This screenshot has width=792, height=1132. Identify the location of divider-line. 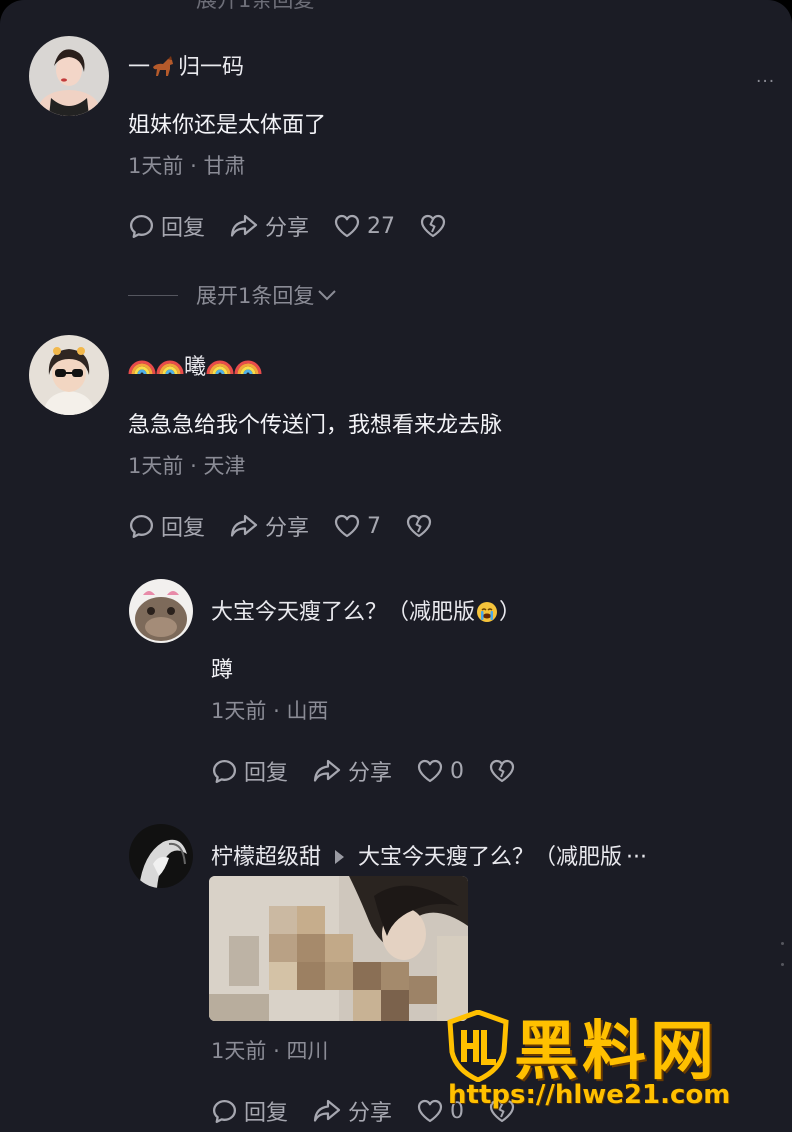
(153, 295).